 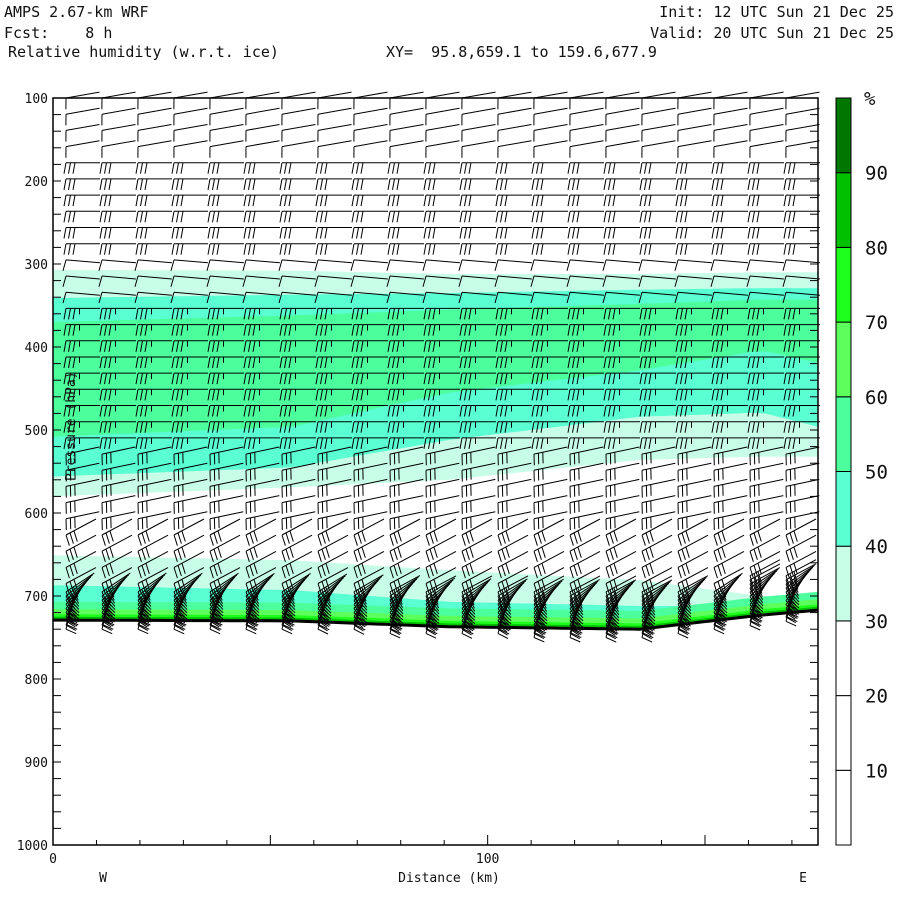 What do you see at coordinates (53, 859) in the screenshot?
I see `x-tick-label: 0` at bounding box center [53, 859].